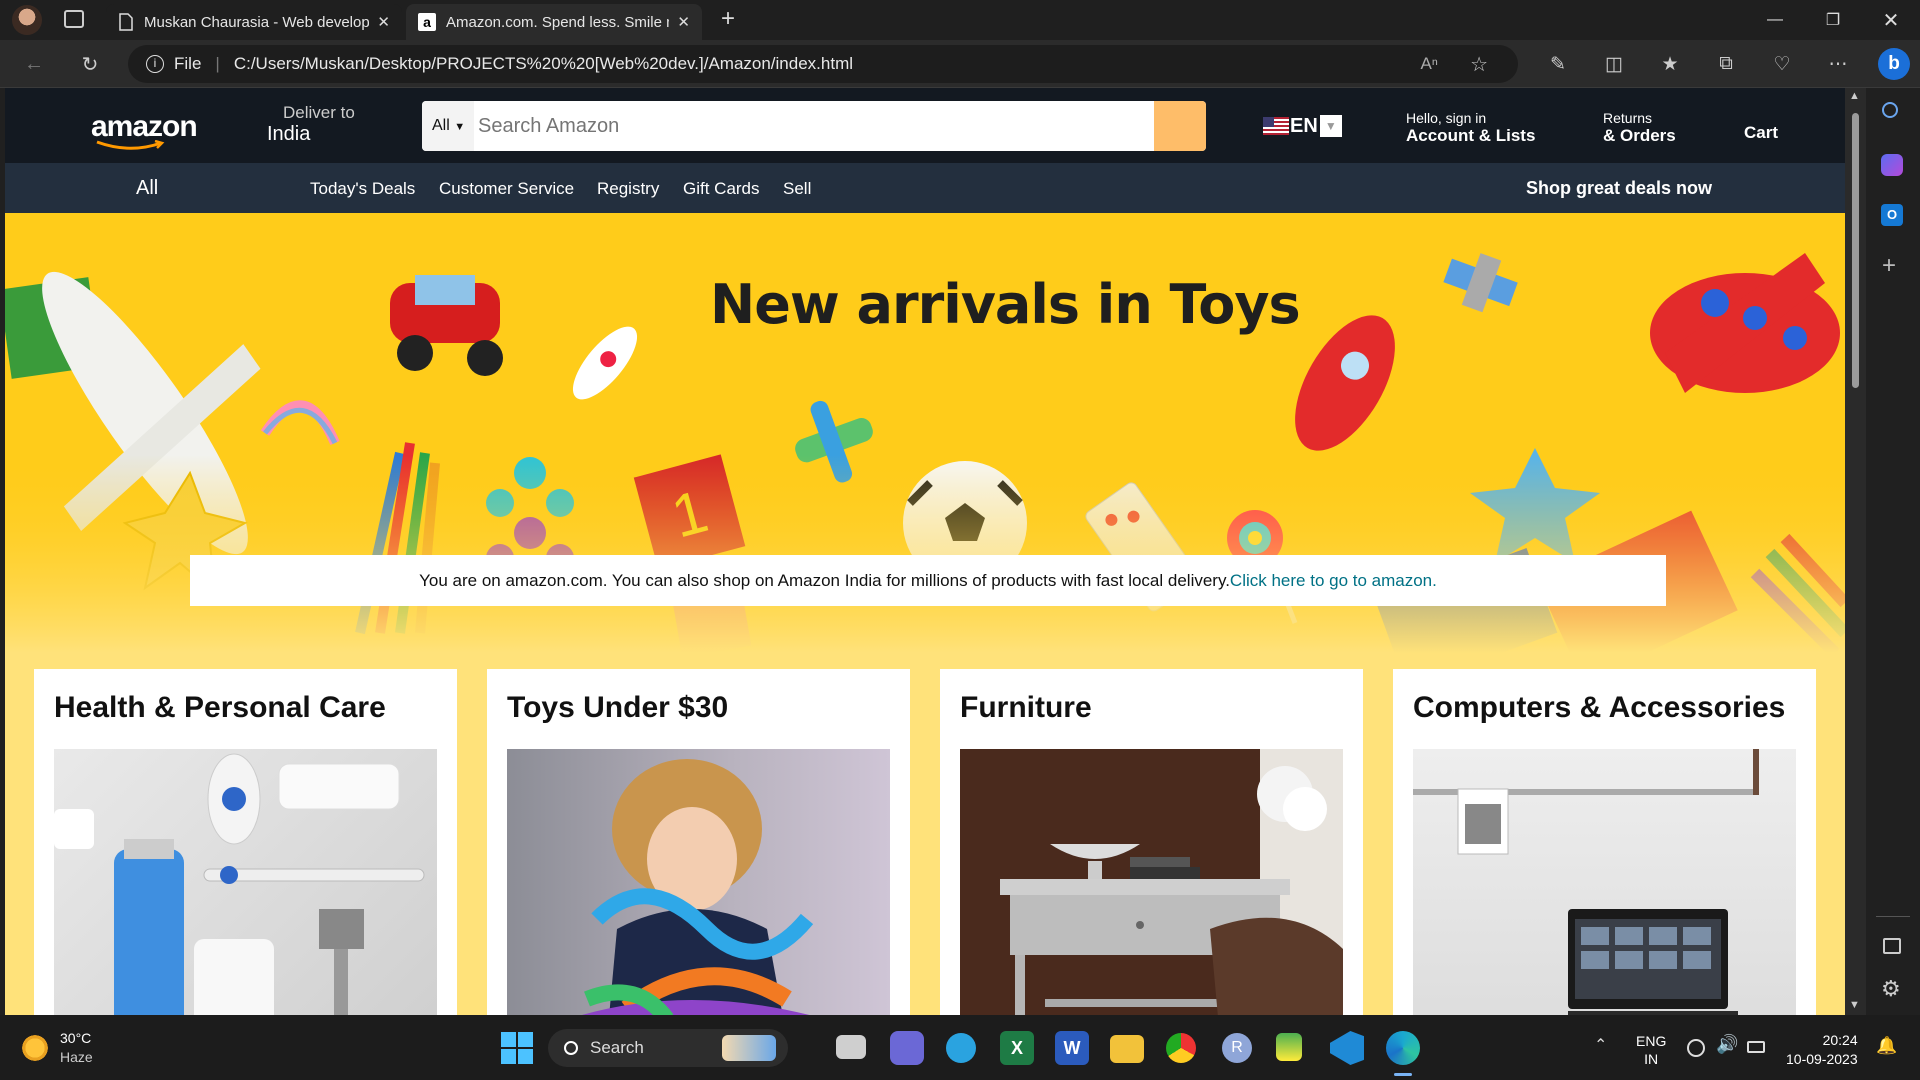  I want to click on search-bar: All ▼, so click(814, 126).